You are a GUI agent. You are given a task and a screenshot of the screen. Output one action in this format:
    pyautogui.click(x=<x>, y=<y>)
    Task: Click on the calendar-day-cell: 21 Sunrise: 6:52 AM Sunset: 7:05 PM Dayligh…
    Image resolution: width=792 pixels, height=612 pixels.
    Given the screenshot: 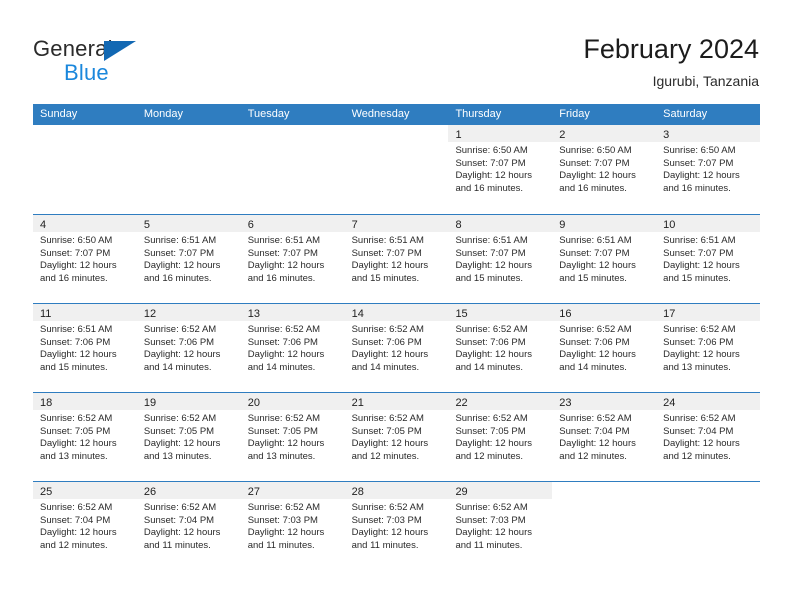 What is the action you would take?
    pyautogui.click(x=396, y=437)
    